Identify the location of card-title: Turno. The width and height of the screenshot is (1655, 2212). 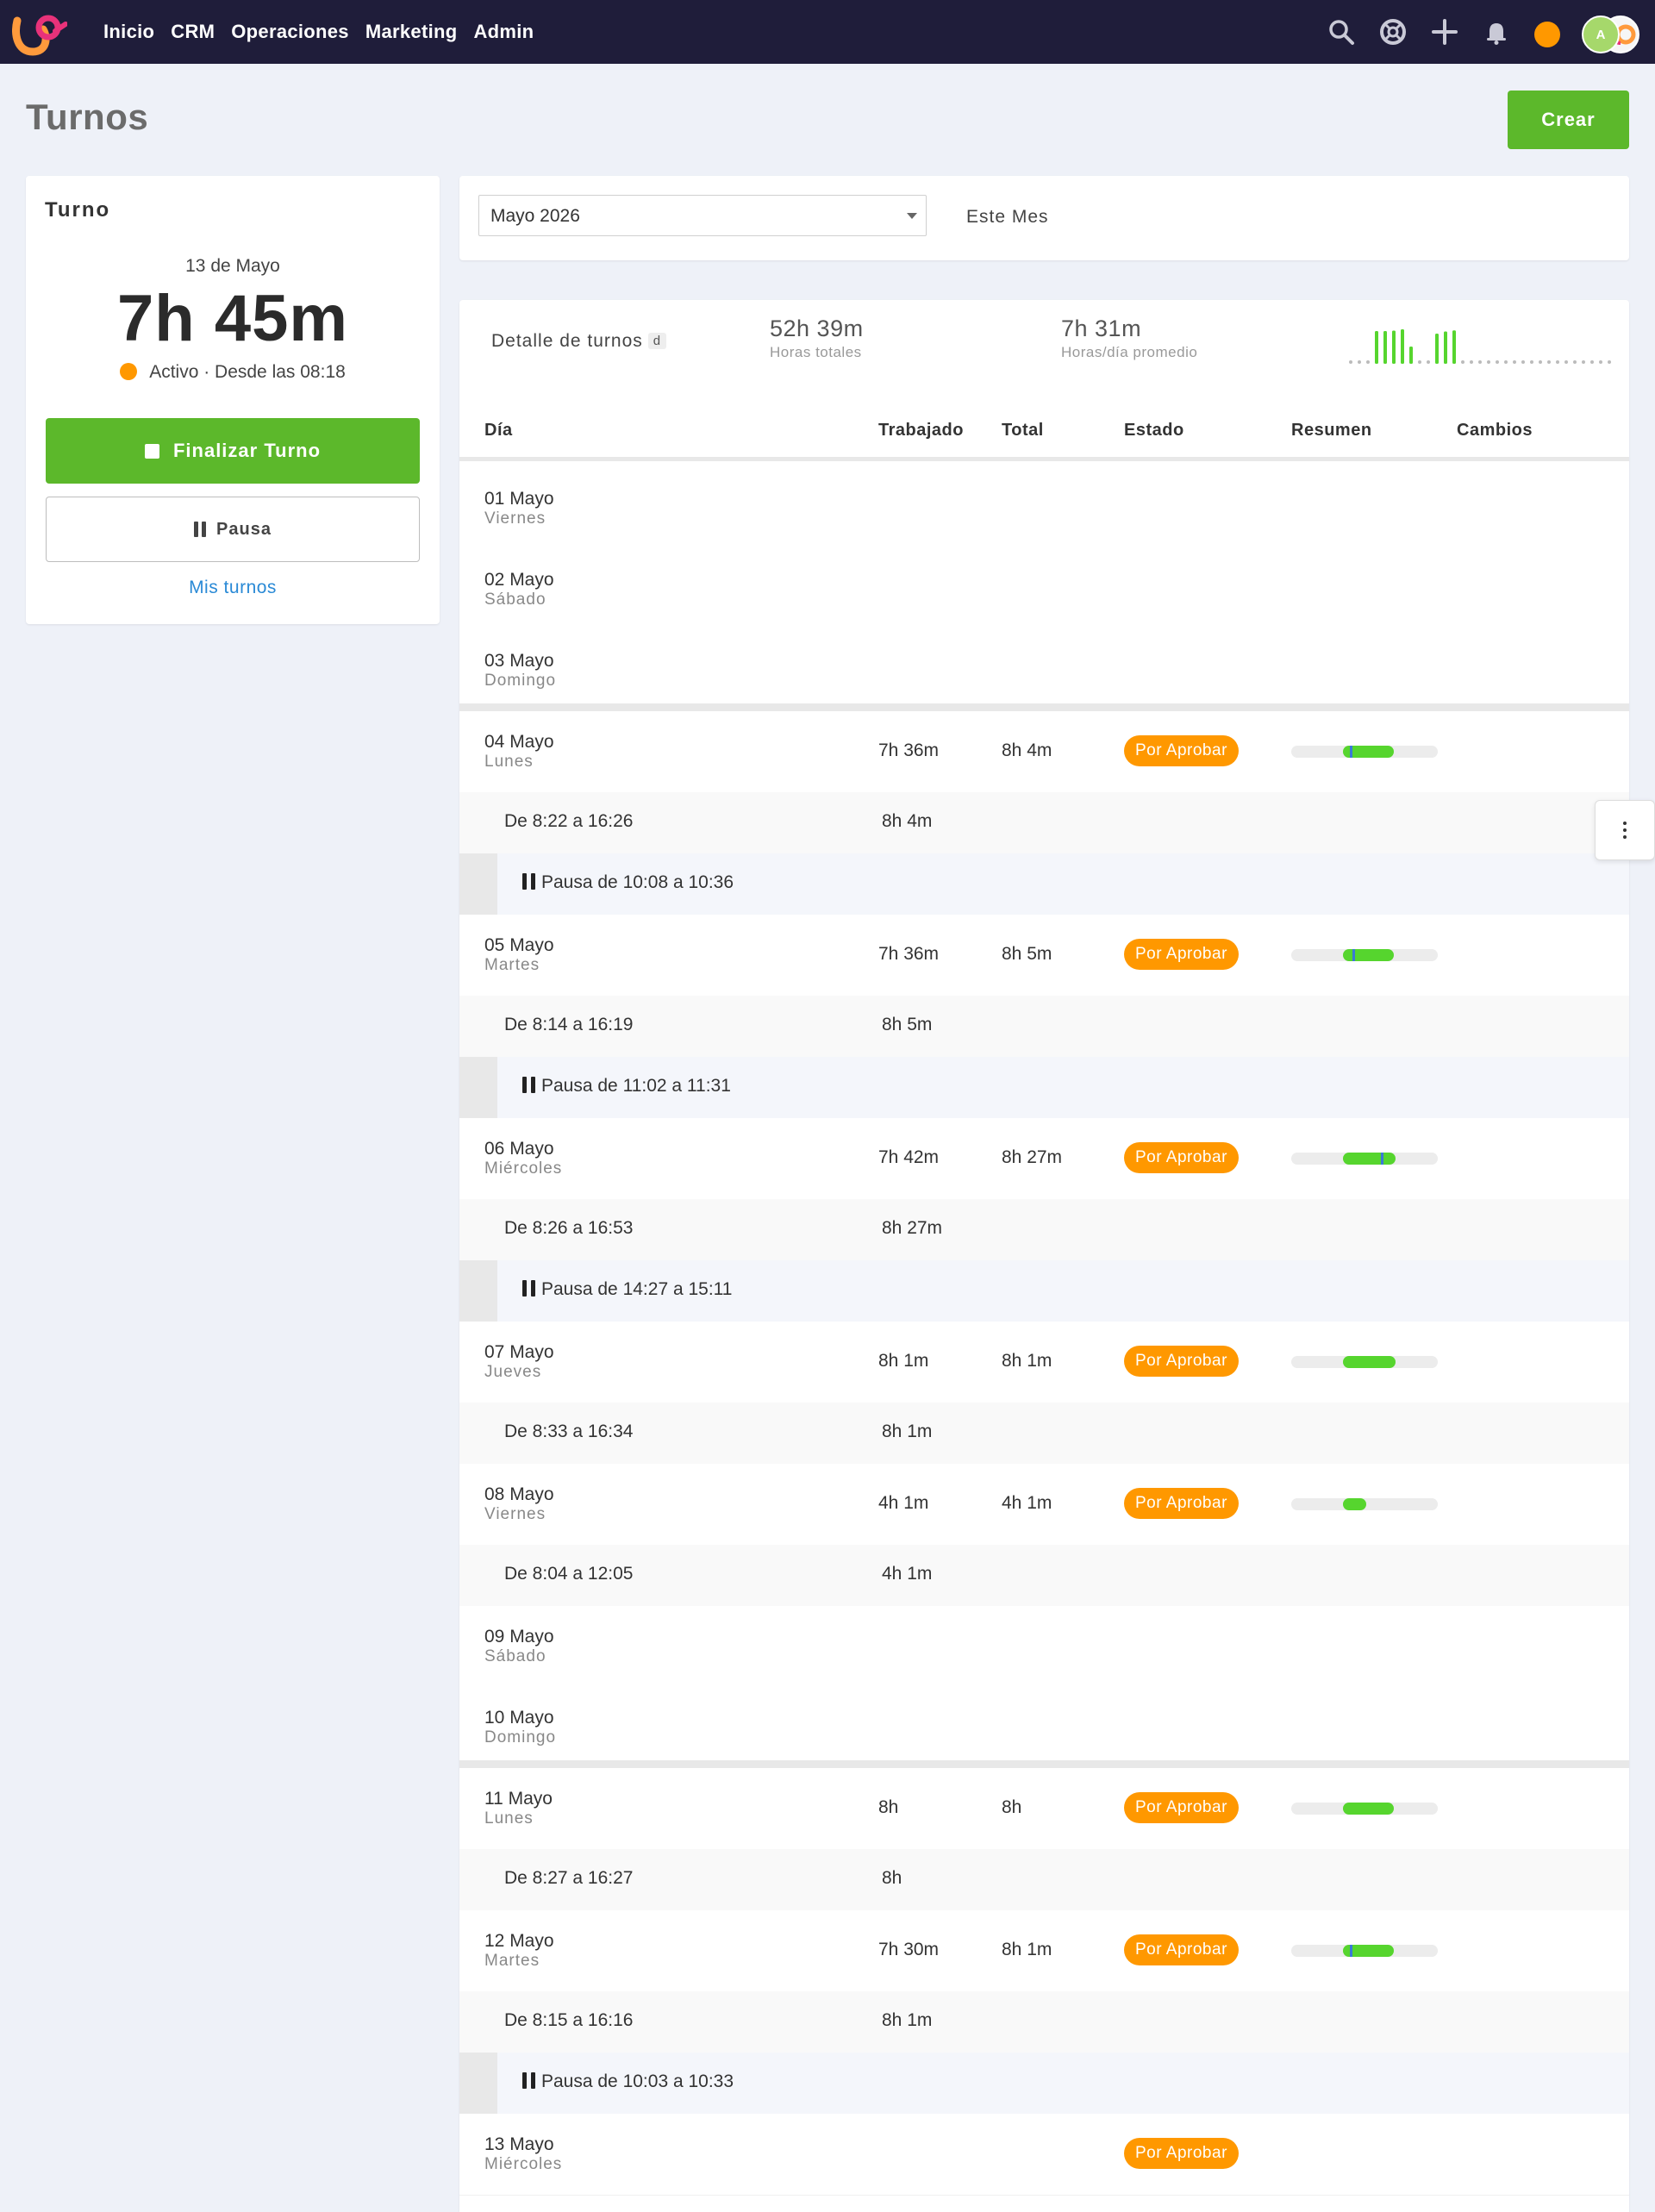
(78, 210).